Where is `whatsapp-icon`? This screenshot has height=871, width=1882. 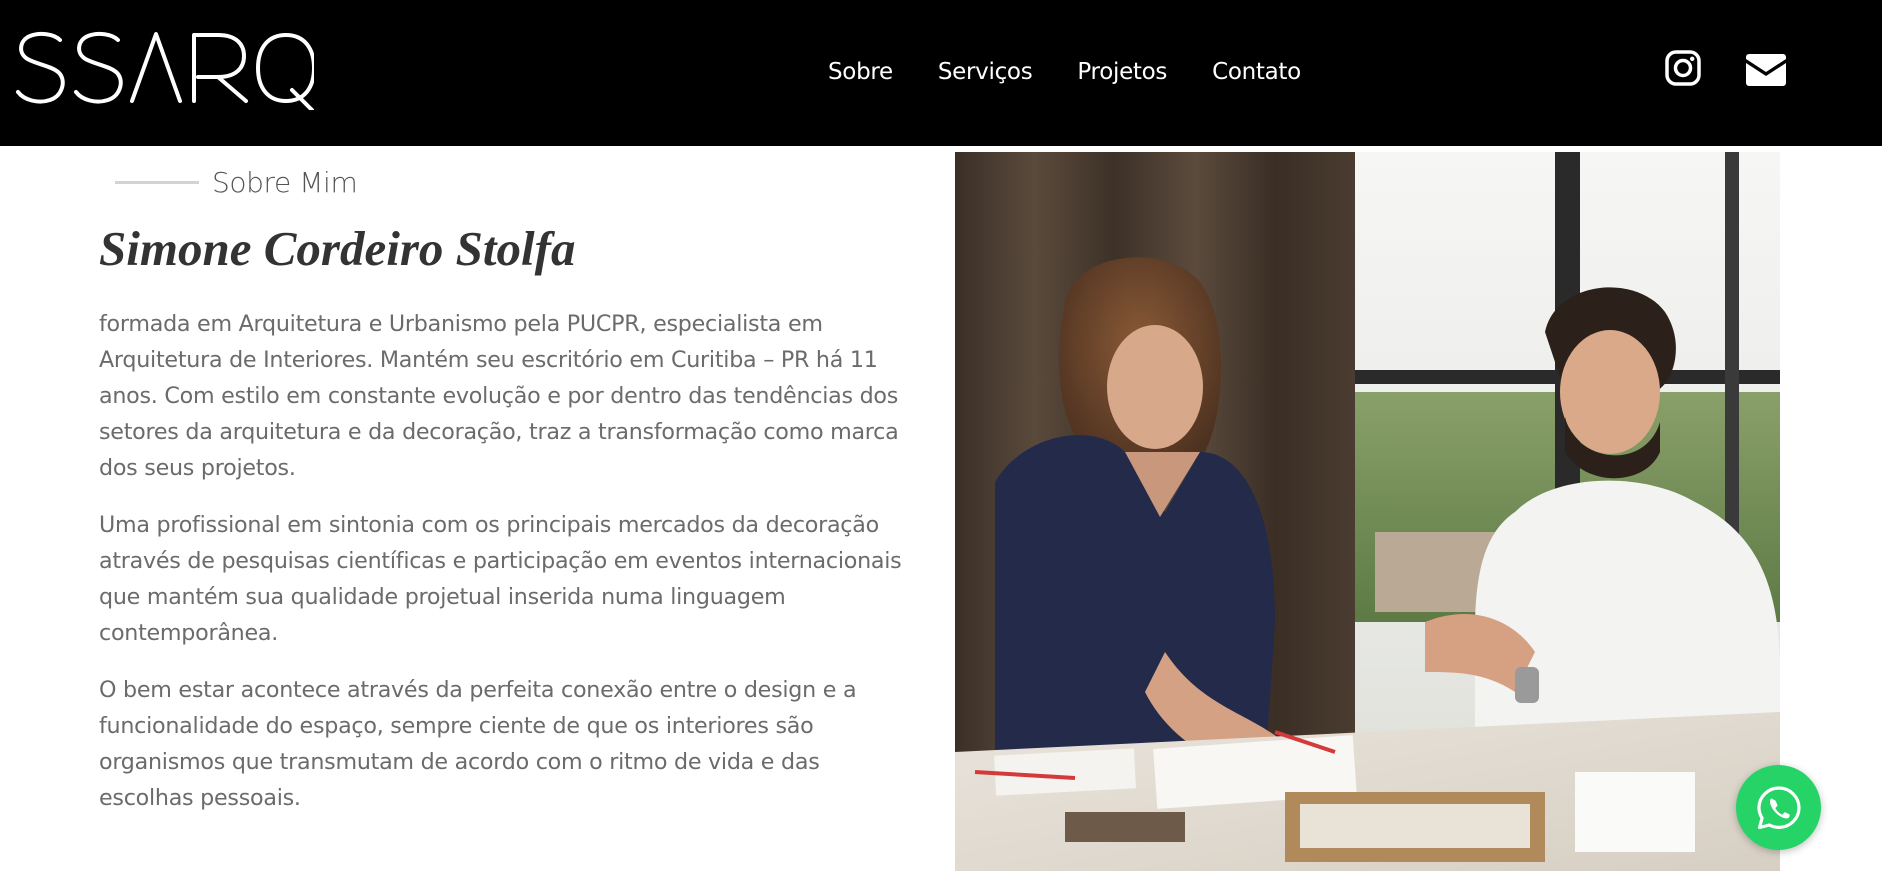 whatsapp-icon is located at coordinates (1778, 807).